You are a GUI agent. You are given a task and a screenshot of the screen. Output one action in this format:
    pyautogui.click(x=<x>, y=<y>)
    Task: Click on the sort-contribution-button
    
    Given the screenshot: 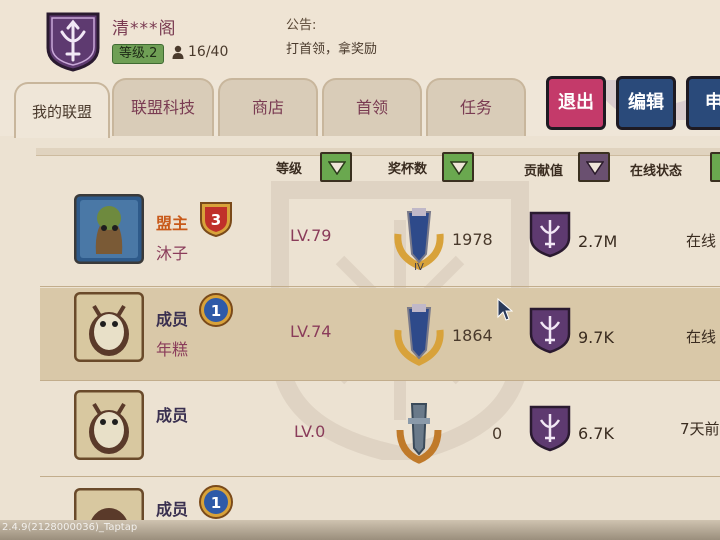 What is the action you would take?
    pyautogui.click(x=594, y=167)
    